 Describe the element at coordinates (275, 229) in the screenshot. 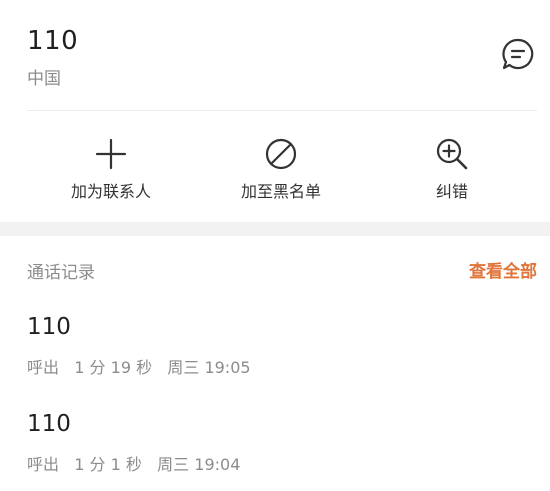

I see `section-separator` at that location.